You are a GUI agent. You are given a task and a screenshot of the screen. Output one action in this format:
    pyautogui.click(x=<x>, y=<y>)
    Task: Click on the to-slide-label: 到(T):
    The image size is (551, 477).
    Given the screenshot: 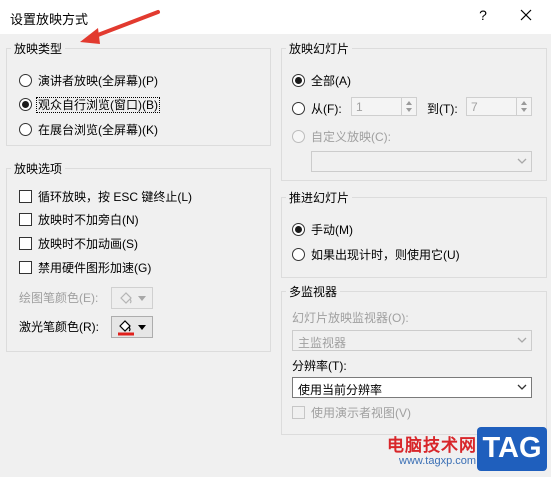 What is the action you would take?
    pyautogui.click(x=442, y=109)
    